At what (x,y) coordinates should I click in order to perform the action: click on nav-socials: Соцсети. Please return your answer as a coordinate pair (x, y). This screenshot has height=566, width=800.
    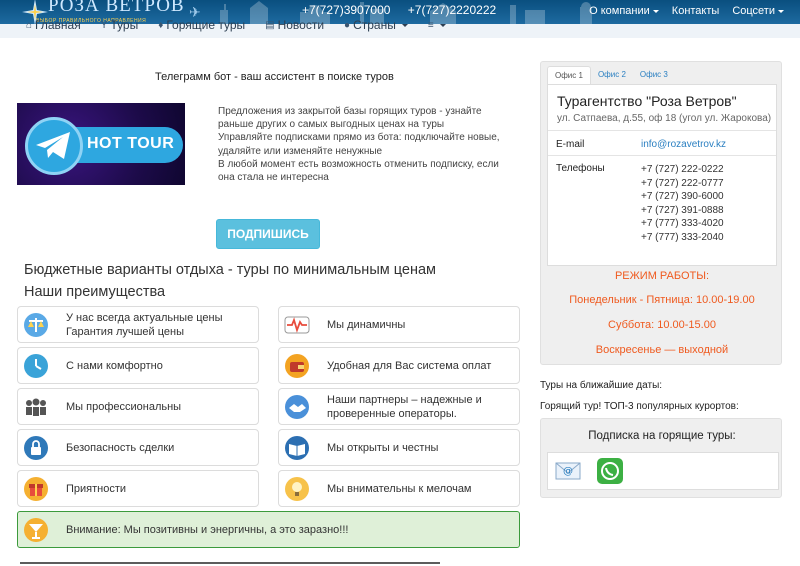
    Looking at the image, I should click on (758, 11).